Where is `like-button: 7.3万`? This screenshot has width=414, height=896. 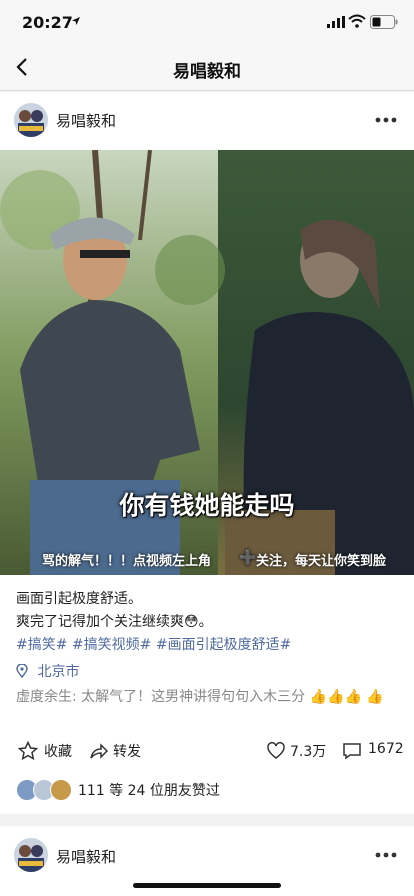
like-button: 7.3万 is located at coordinates (296, 751).